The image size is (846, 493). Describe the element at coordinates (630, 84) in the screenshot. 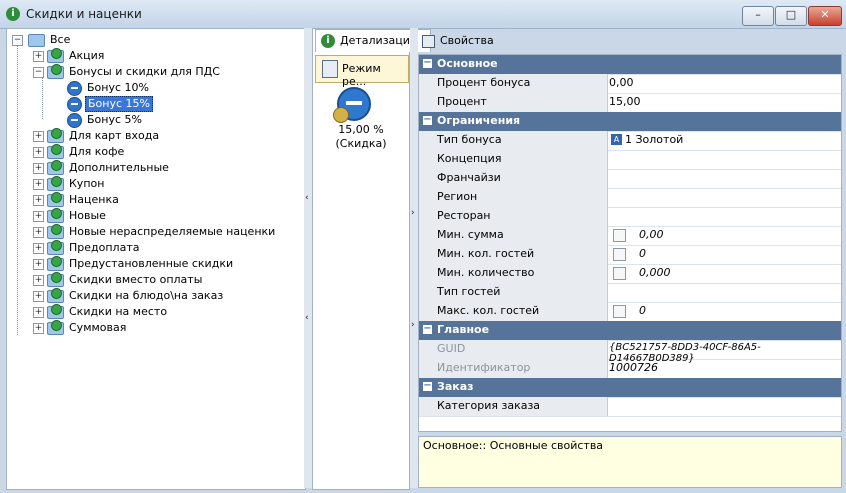

I see `prop-bonus-percent: Процент бонуса 0,00` at that location.